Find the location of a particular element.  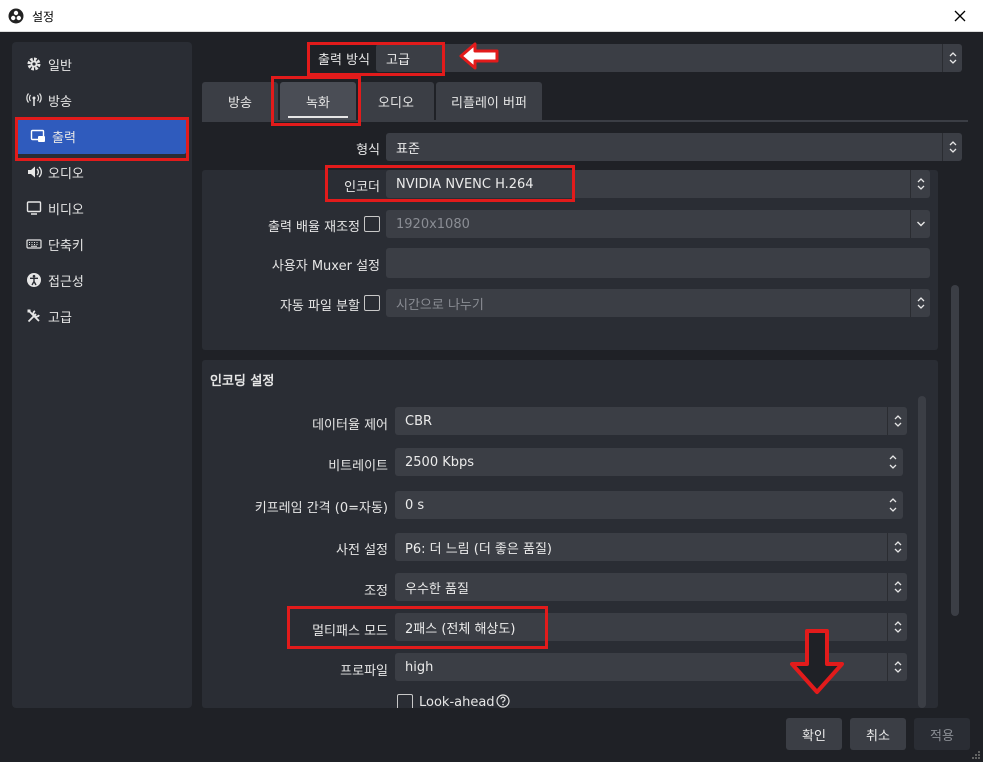

apply-button: 적용 is located at coordinates (942, 734).